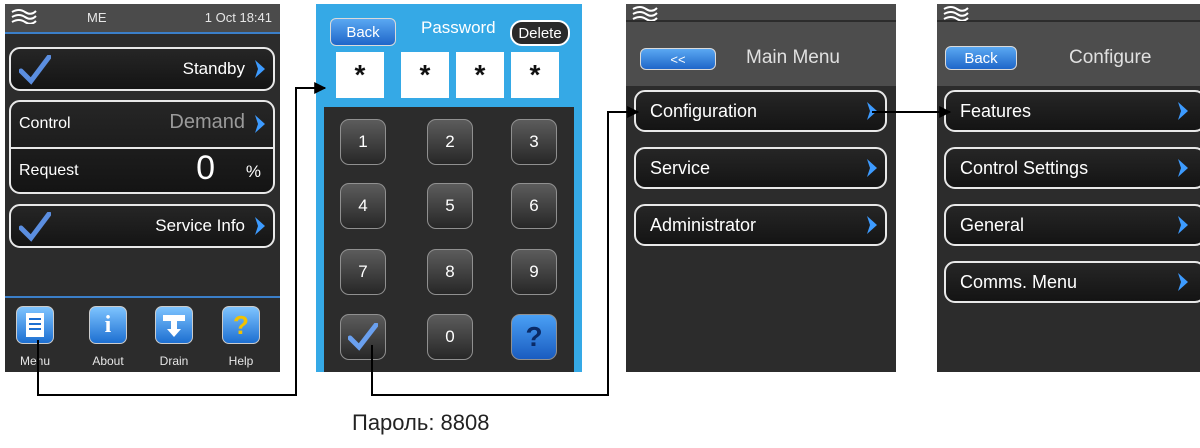 The image size is (1200, 448). What do you see at coordinates (760, 111) in the screenshot?
I see `menu-item-configuration: Configuration` at bounding box center [760, 111].